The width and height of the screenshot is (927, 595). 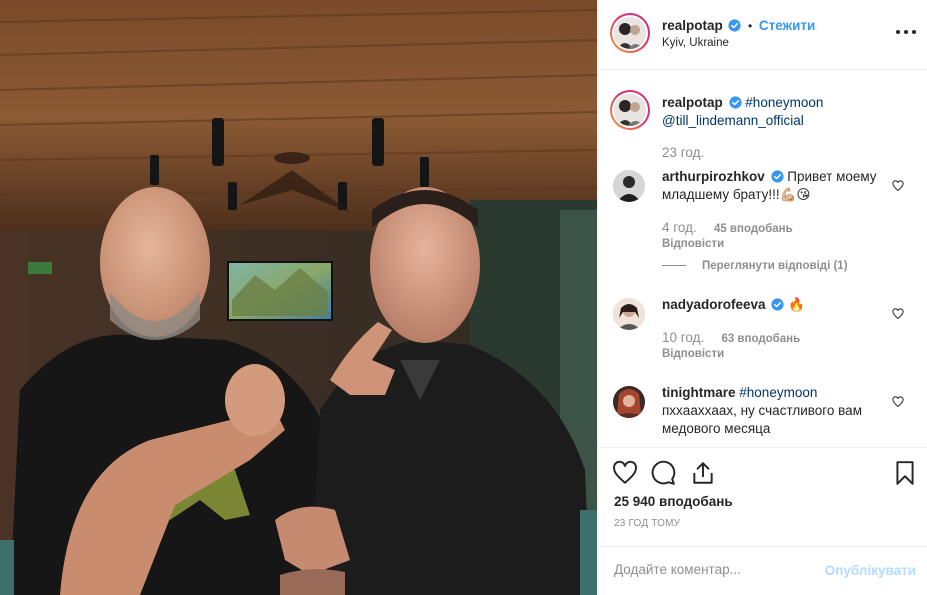 I want to click on add-comment-bar: Опублікувати, so click(x=762, y=570).